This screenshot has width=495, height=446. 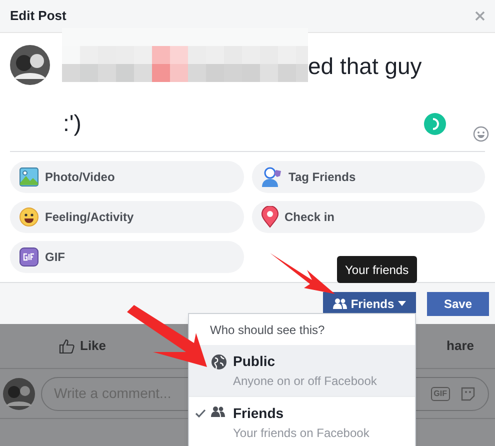 I want to click on post-text: :'), so click(x=72, y=123).